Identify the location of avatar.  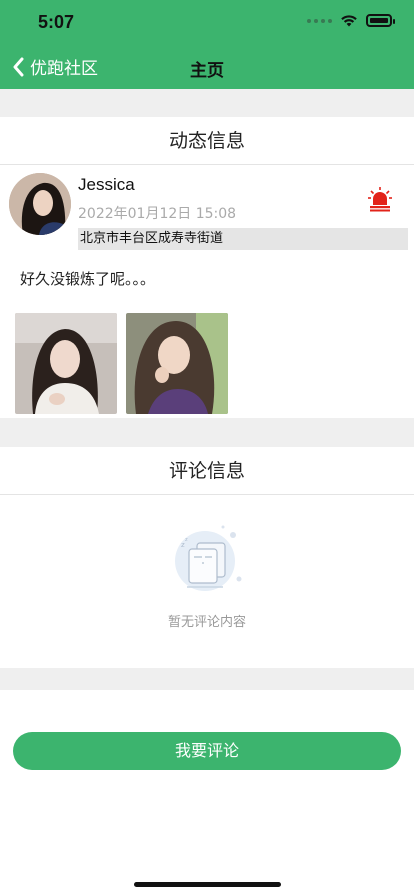
(40, 204).